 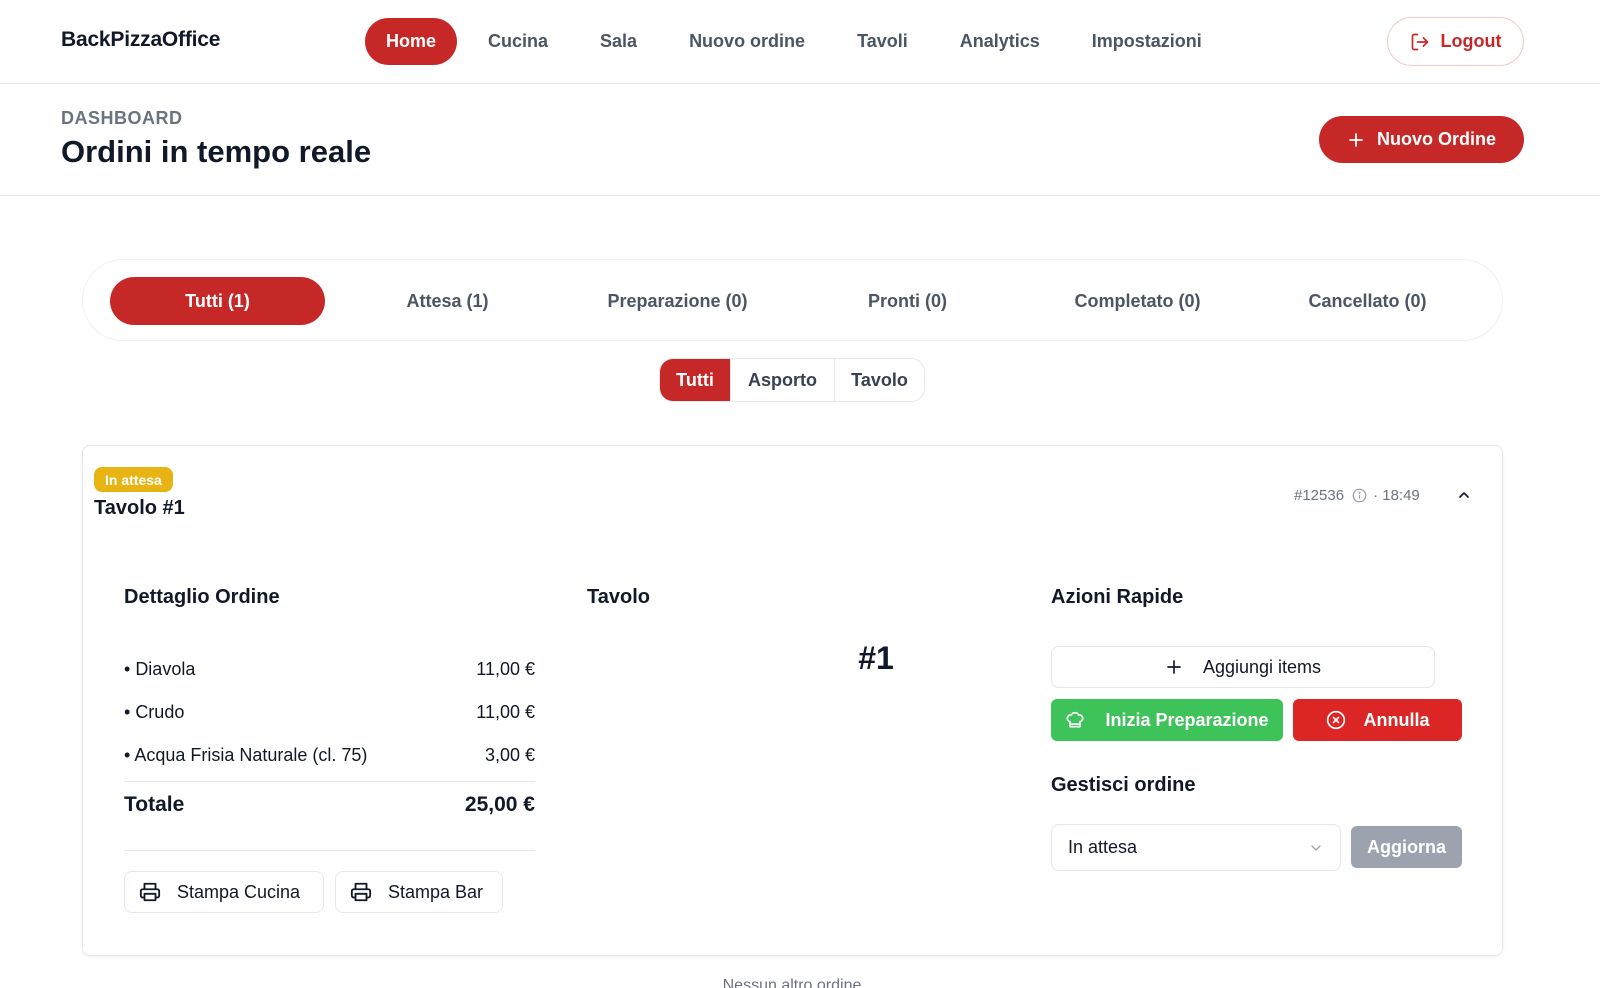 I want to click on chevron-up-icon, so click(x=1464, y=495).